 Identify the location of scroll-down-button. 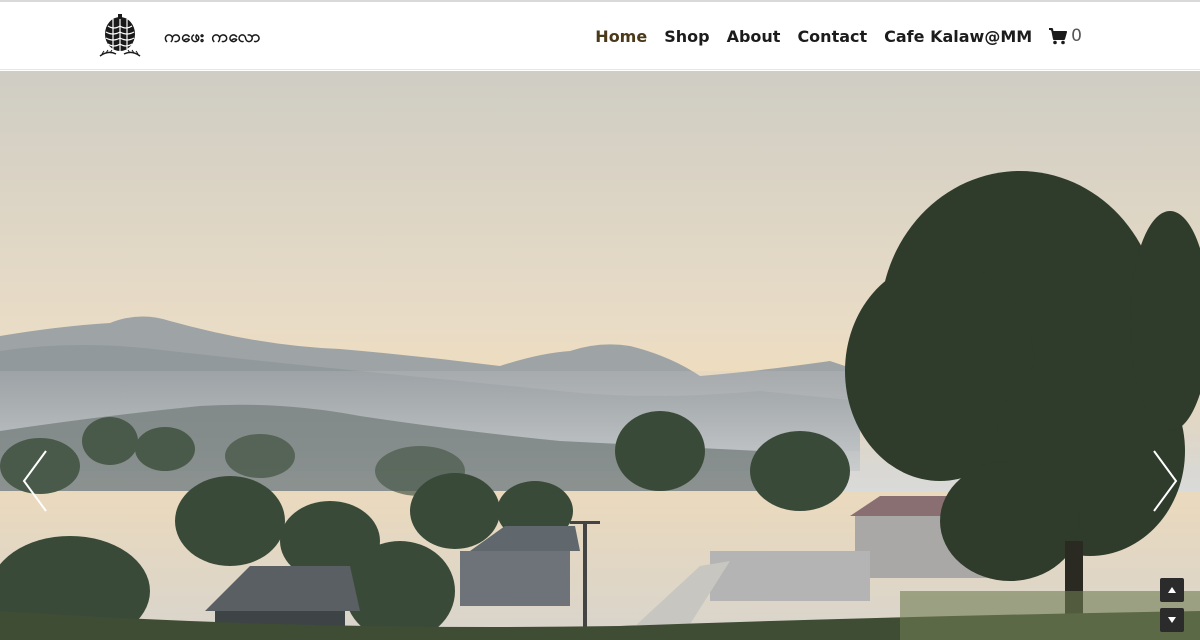
(1172, 620).